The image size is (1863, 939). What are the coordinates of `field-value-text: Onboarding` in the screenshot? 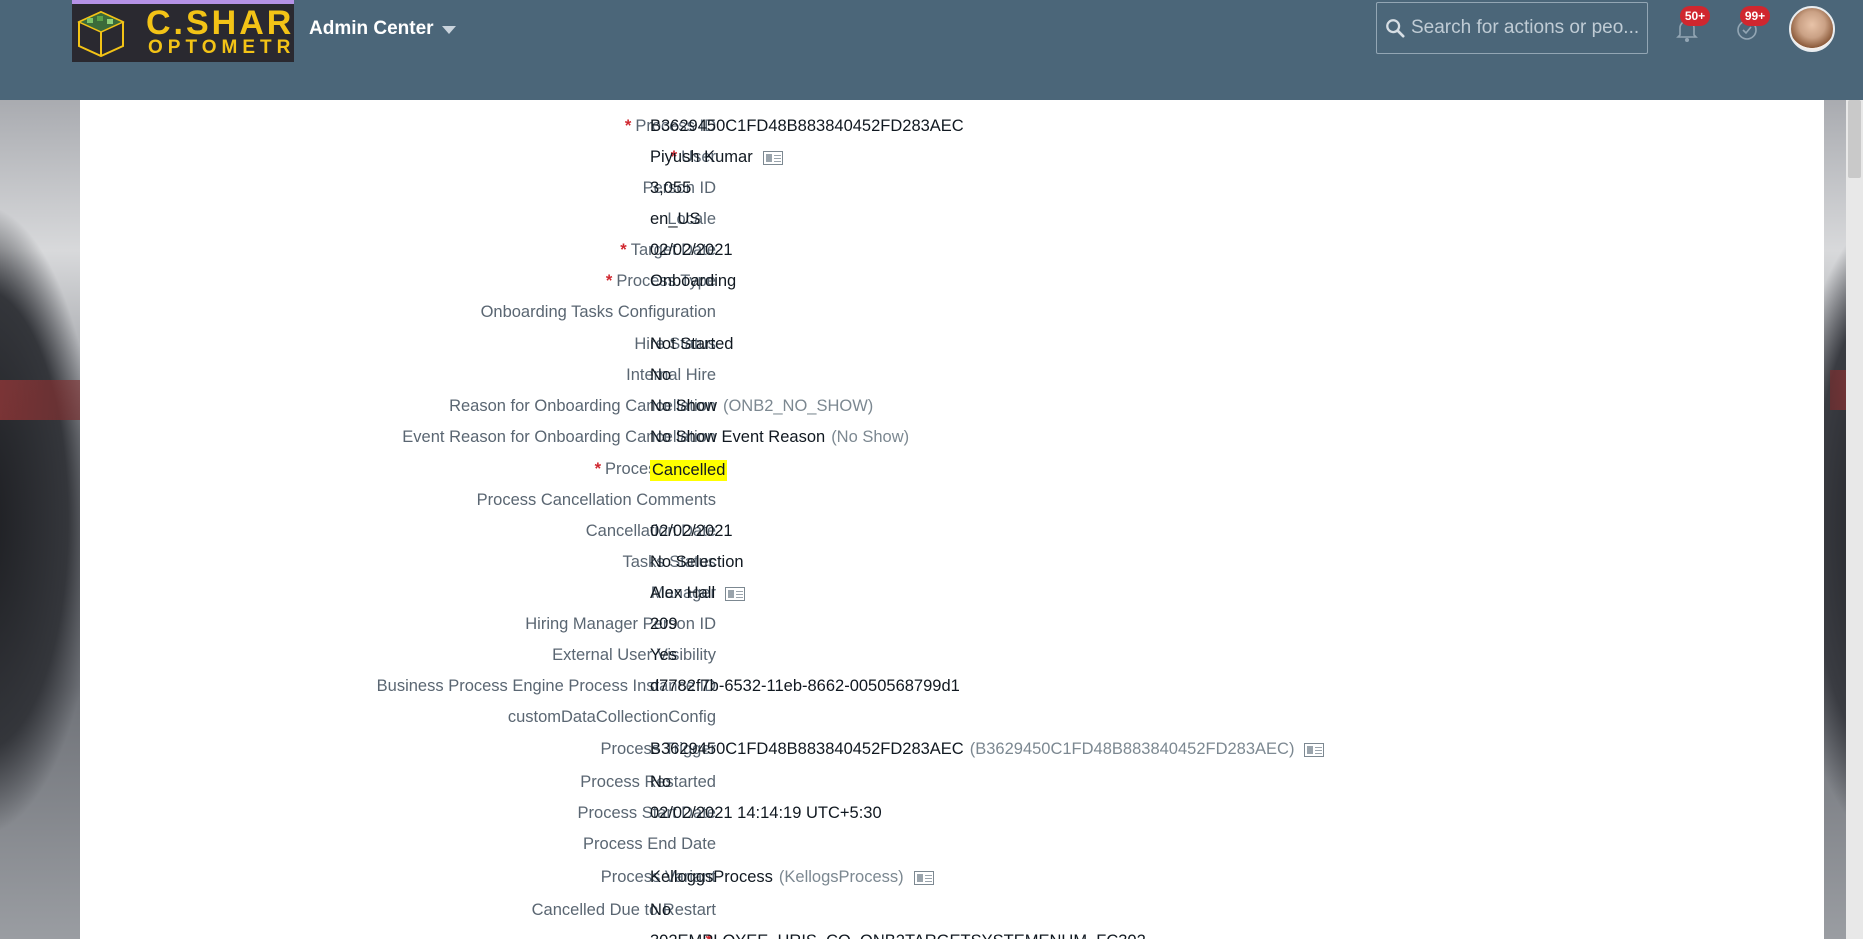 It's located at (693, 281).